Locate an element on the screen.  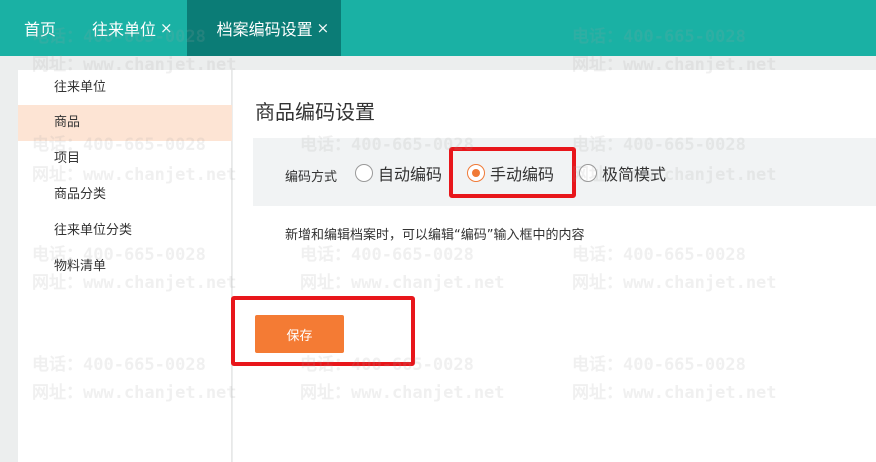
tab-home-label: 首页 is located at coordinates (40, 29).